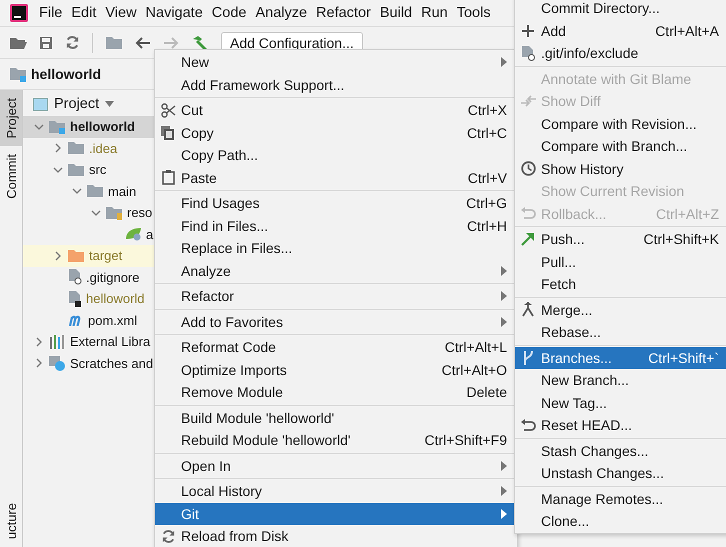 This screenshot has width=726, height=547. I want to click on shortcut-text: Ctrl+Alt+A, so click(687, 30).